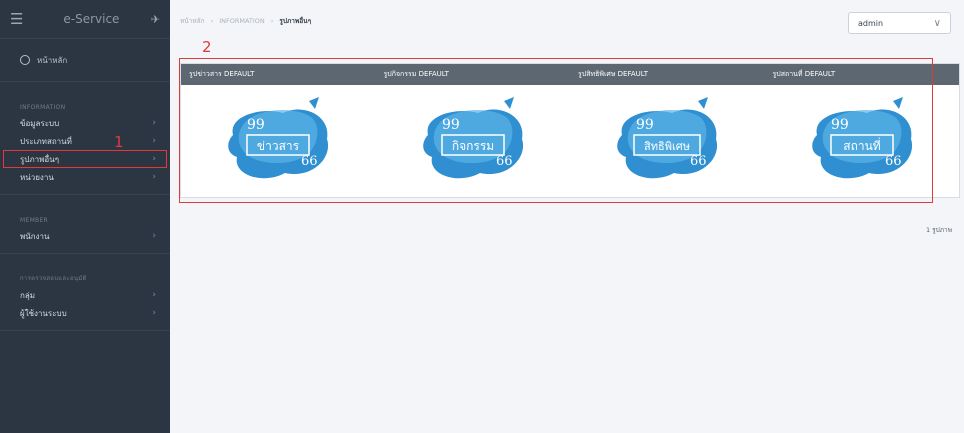 The image size is (964, 433). I want to click on sidebar-header: ☰ e-Service ✈, so click(85, 19).